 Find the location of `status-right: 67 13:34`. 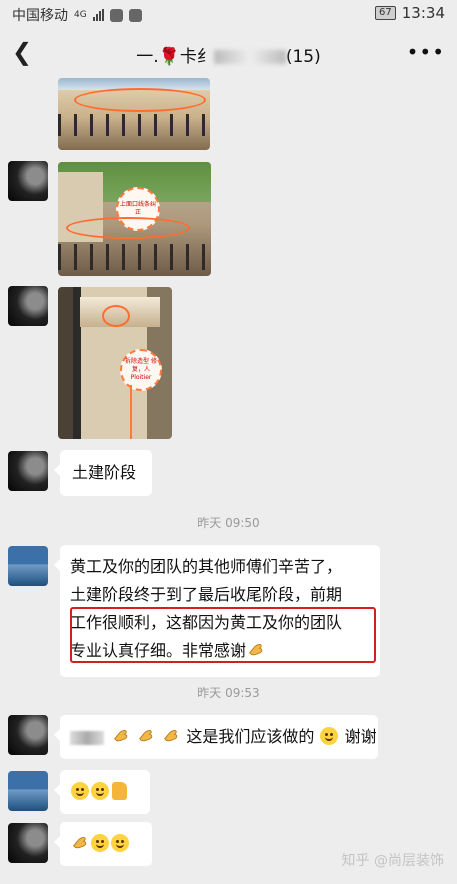

status-right: 67 13:34 is located at coordinates (410, 13).